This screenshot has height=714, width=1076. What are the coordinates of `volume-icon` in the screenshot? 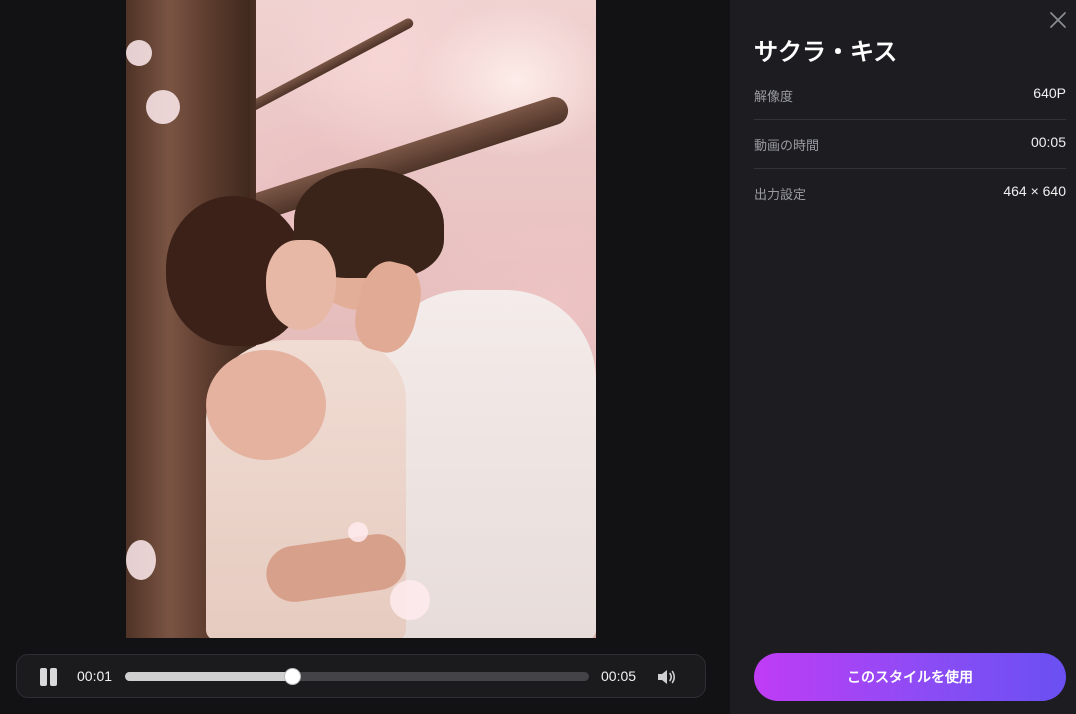 It's located at (666, 677).